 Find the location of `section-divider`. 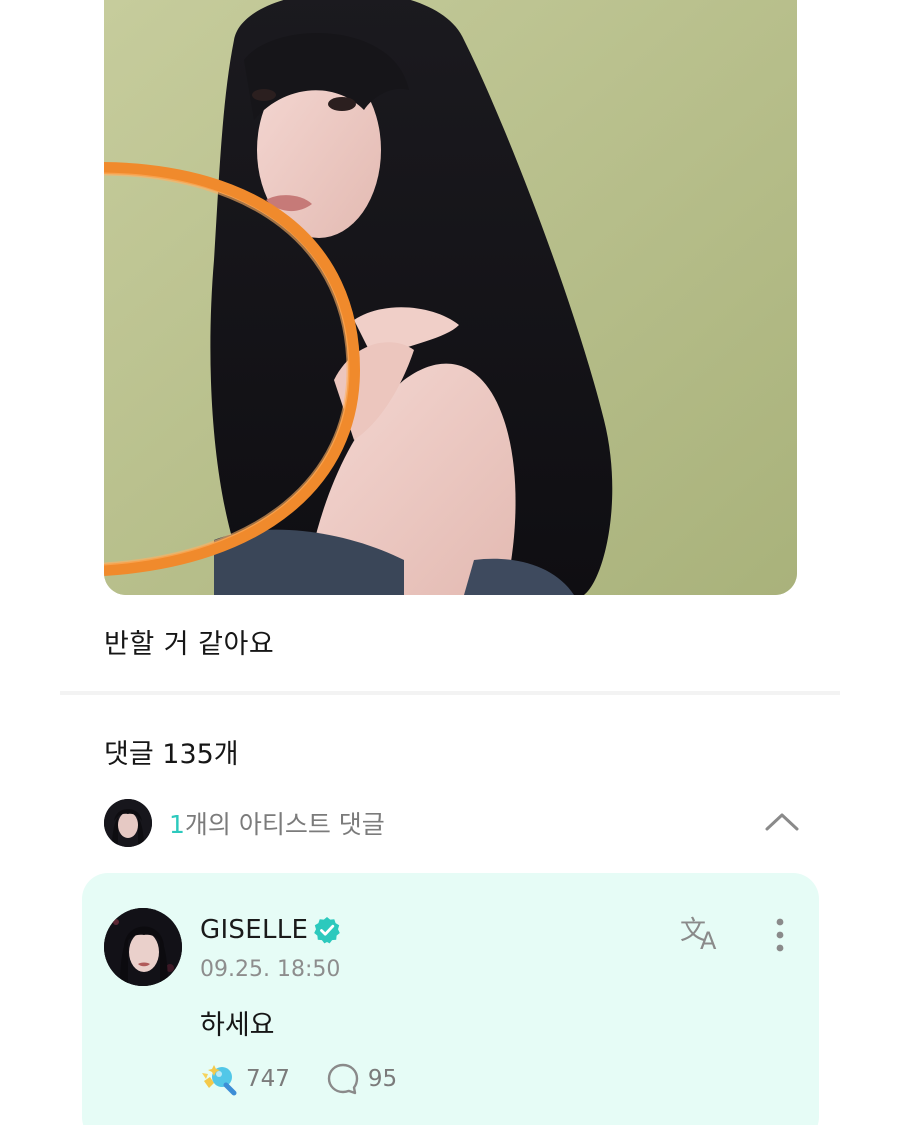

section-divider is located at coordinates (450, 693).